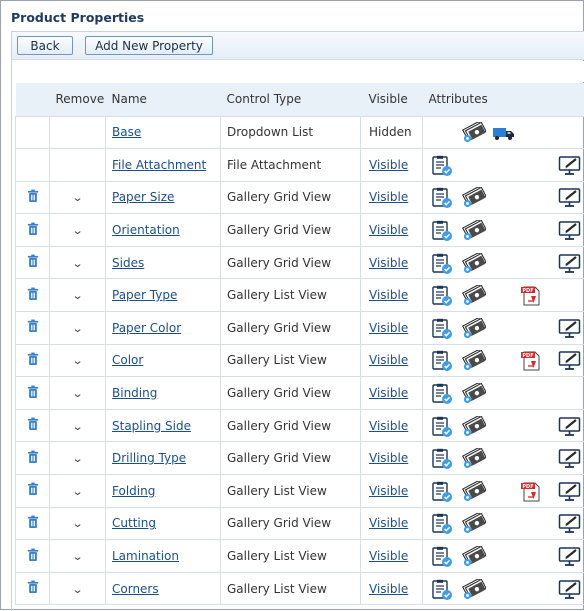  Describe the element at coordinates (133, 491) in the screenshot. I see `property-name-link: Folding` at that location.